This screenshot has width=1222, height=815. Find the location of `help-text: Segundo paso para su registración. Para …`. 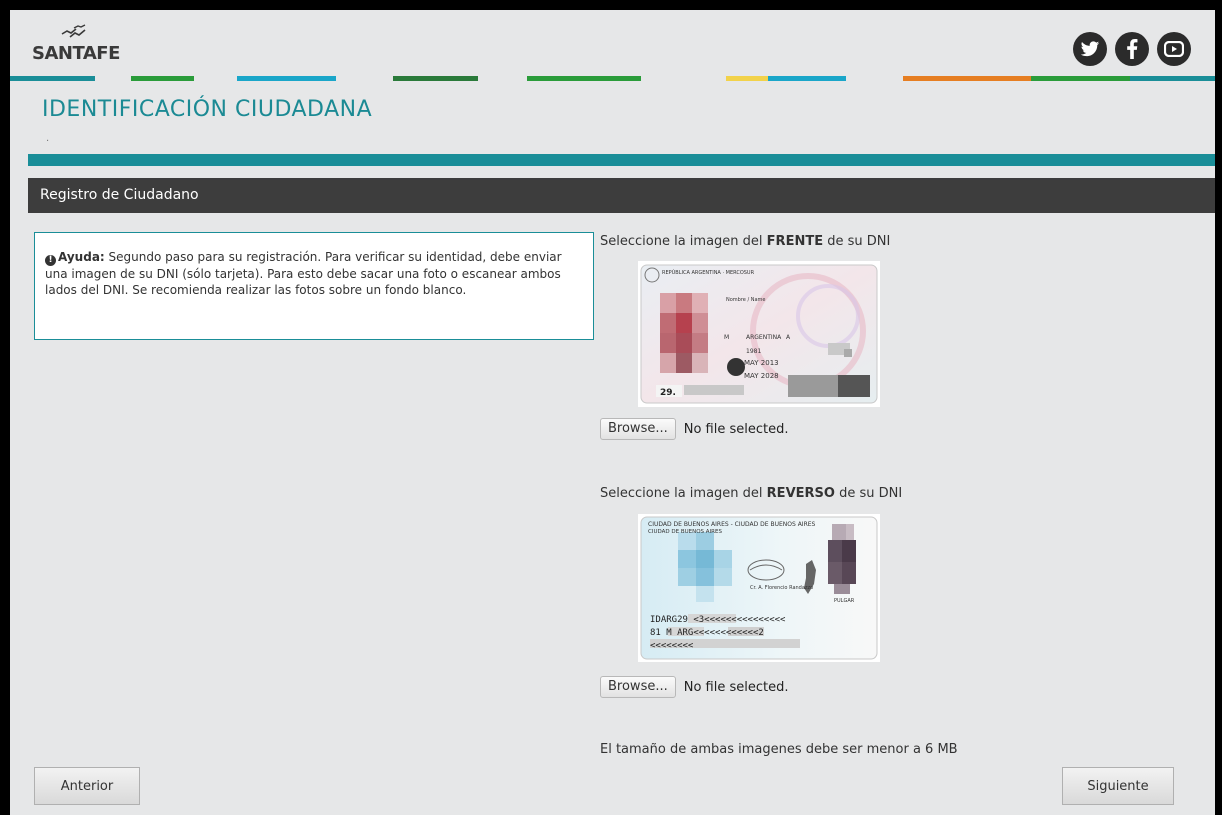

help-text: Segundo paso para su registración. Para … is located at coordinates (303, 273).